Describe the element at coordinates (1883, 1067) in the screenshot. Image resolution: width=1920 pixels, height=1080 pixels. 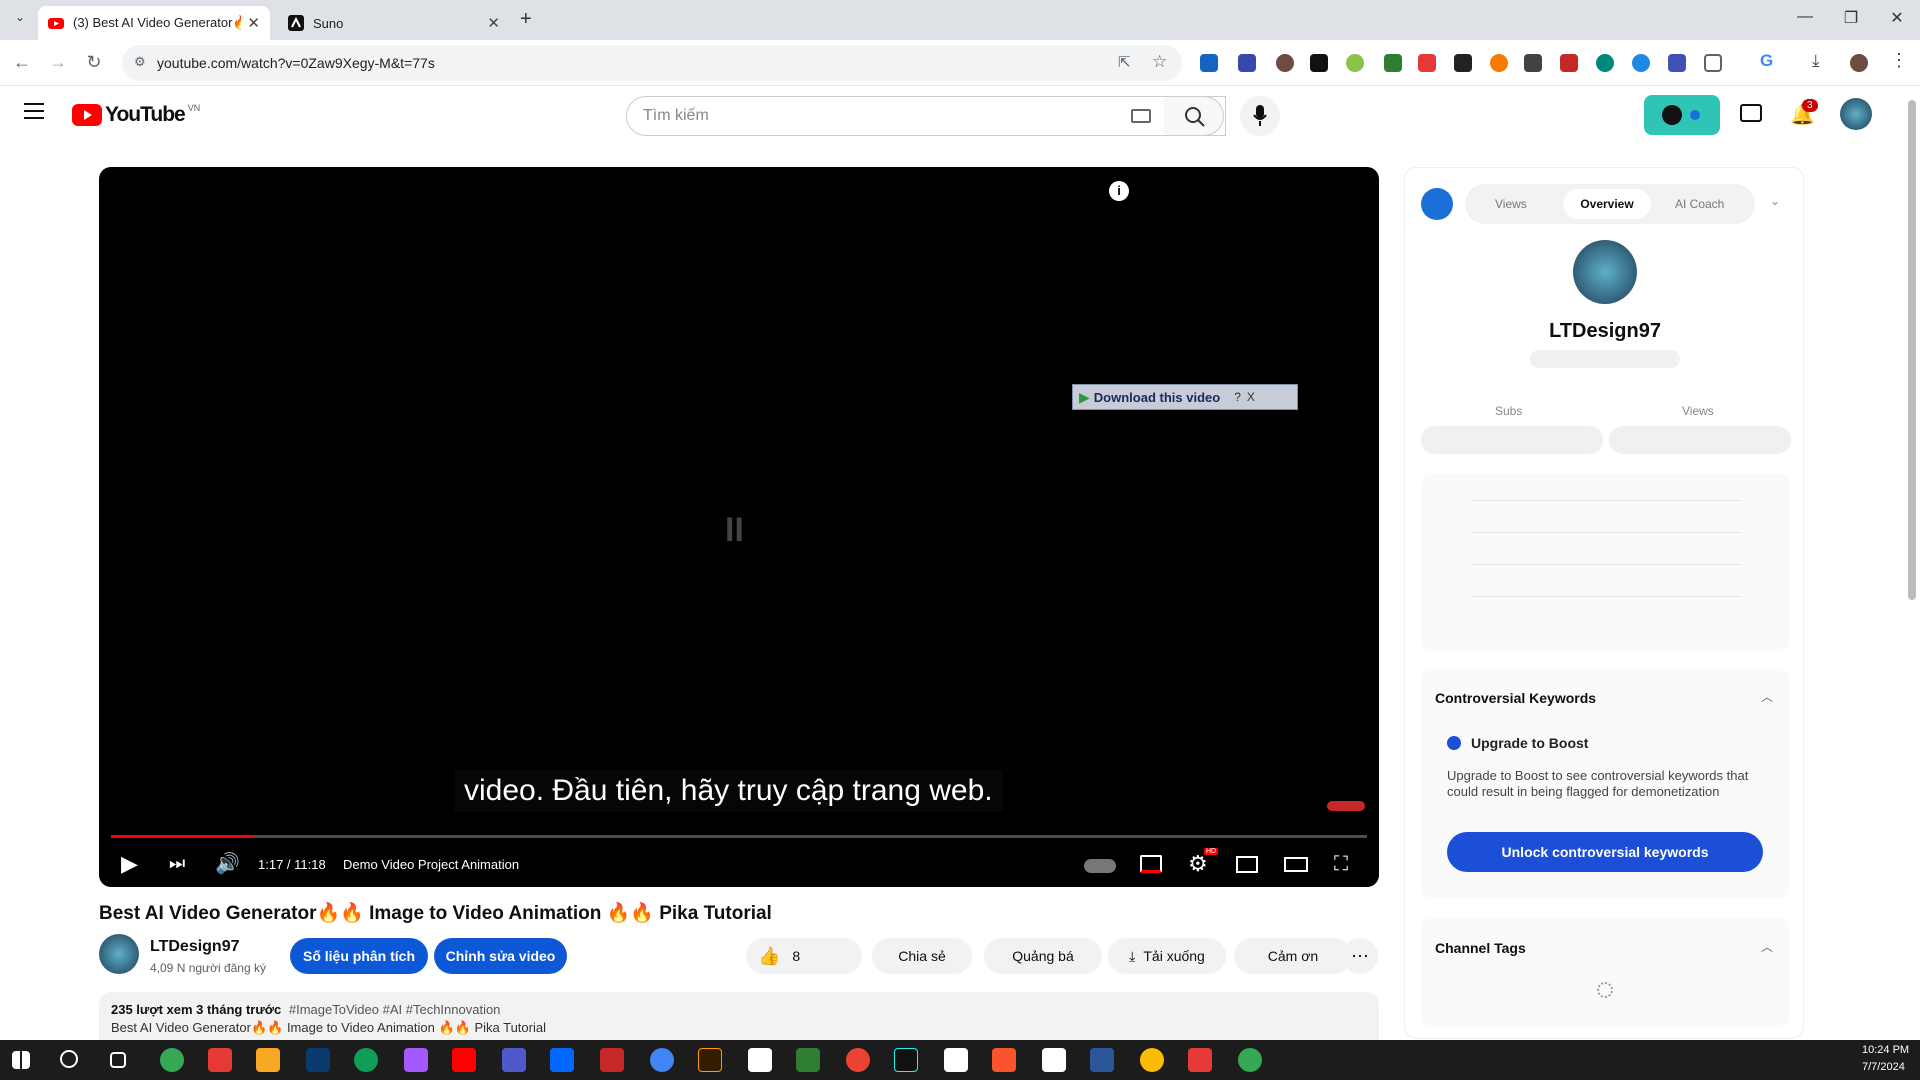
I see `clock-date: 7/7/2024` at that location.